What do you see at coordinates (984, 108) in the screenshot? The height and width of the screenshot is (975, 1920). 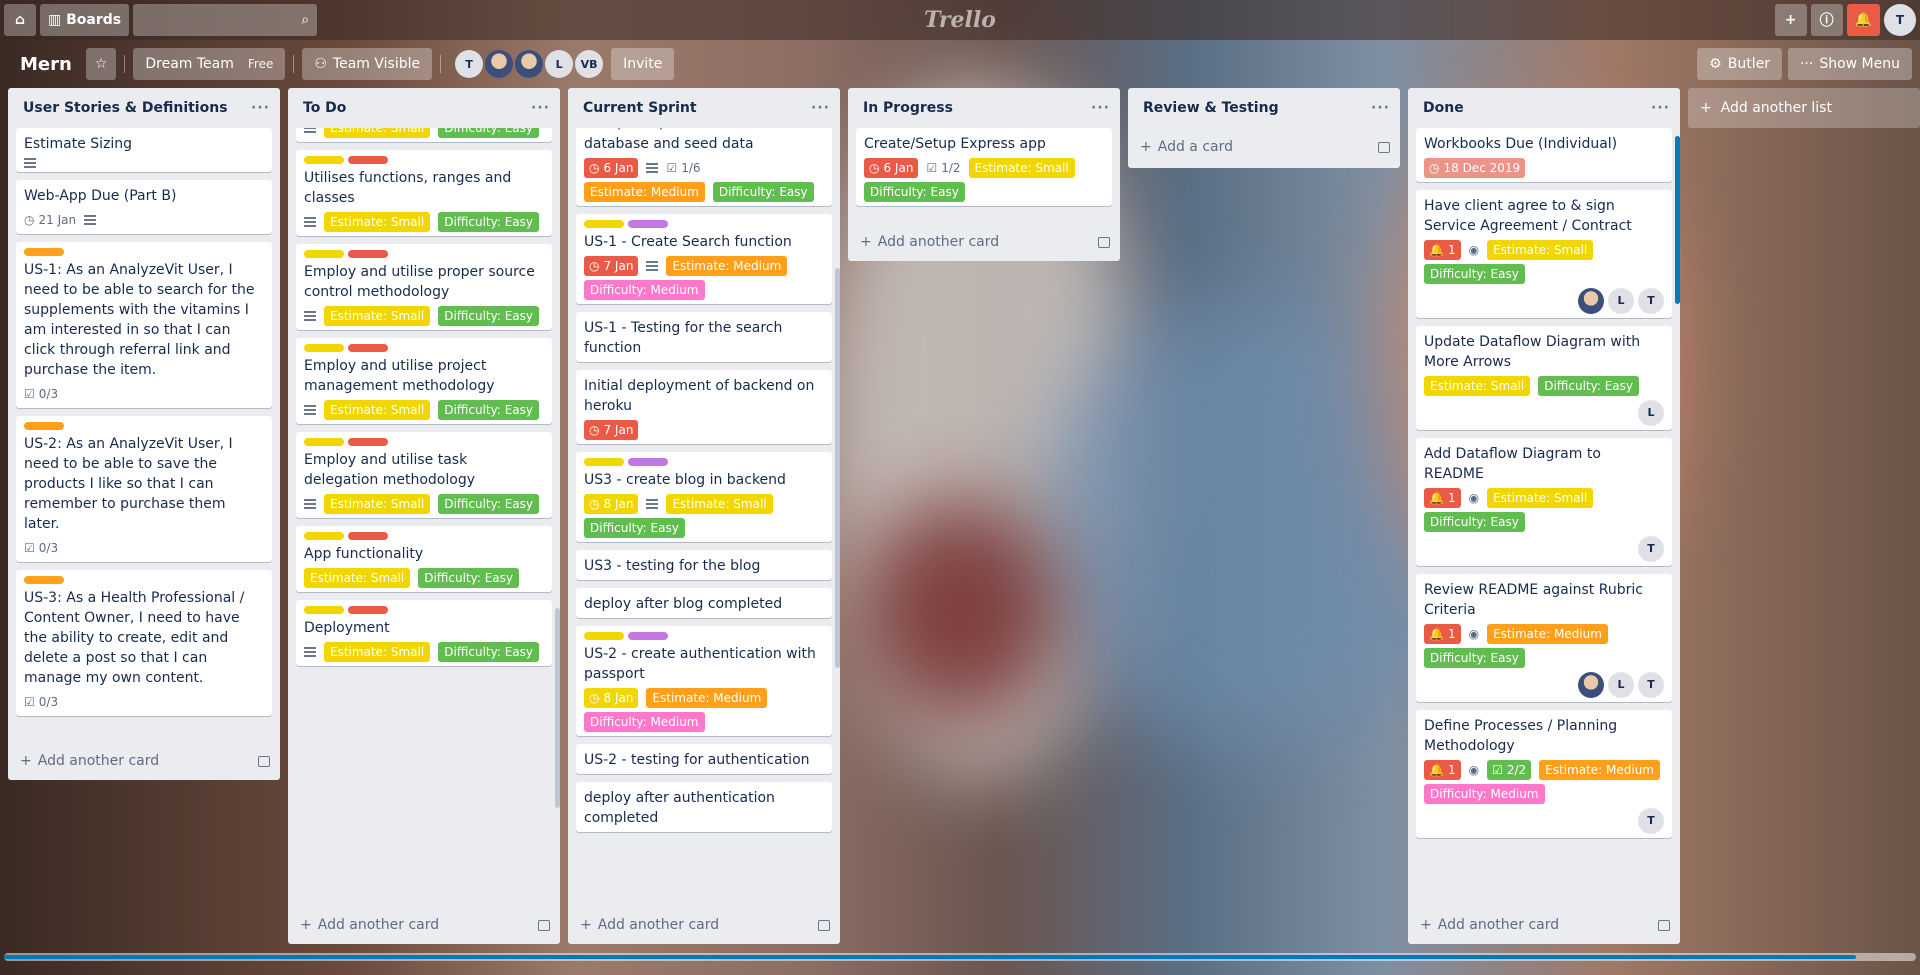 I see `list-header: In Progress ···` at bounding box center [984, 108].